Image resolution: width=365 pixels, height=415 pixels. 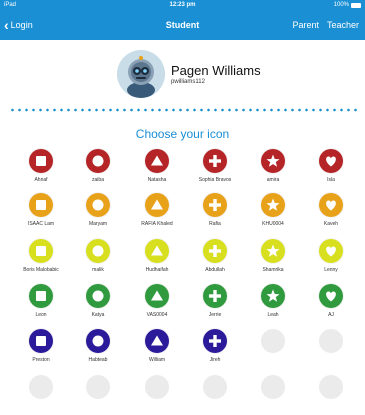 I want to click on student-icon-item: ISAAC Lam, so click(x=41, y=210).